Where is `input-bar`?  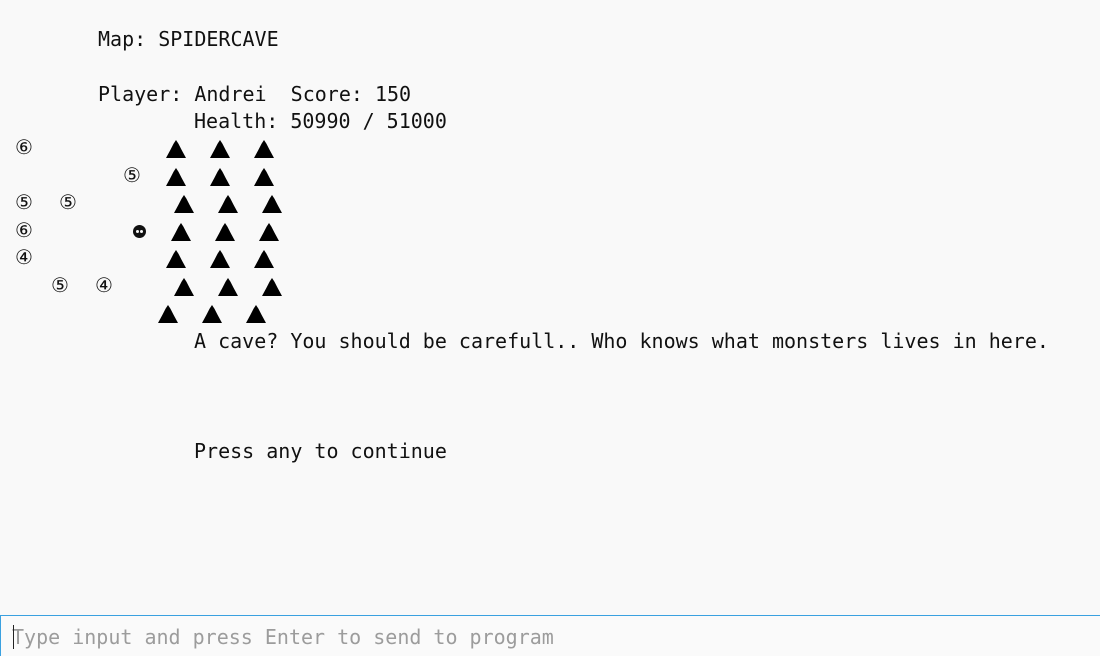
input-bar is located at coordinates (550, 635).